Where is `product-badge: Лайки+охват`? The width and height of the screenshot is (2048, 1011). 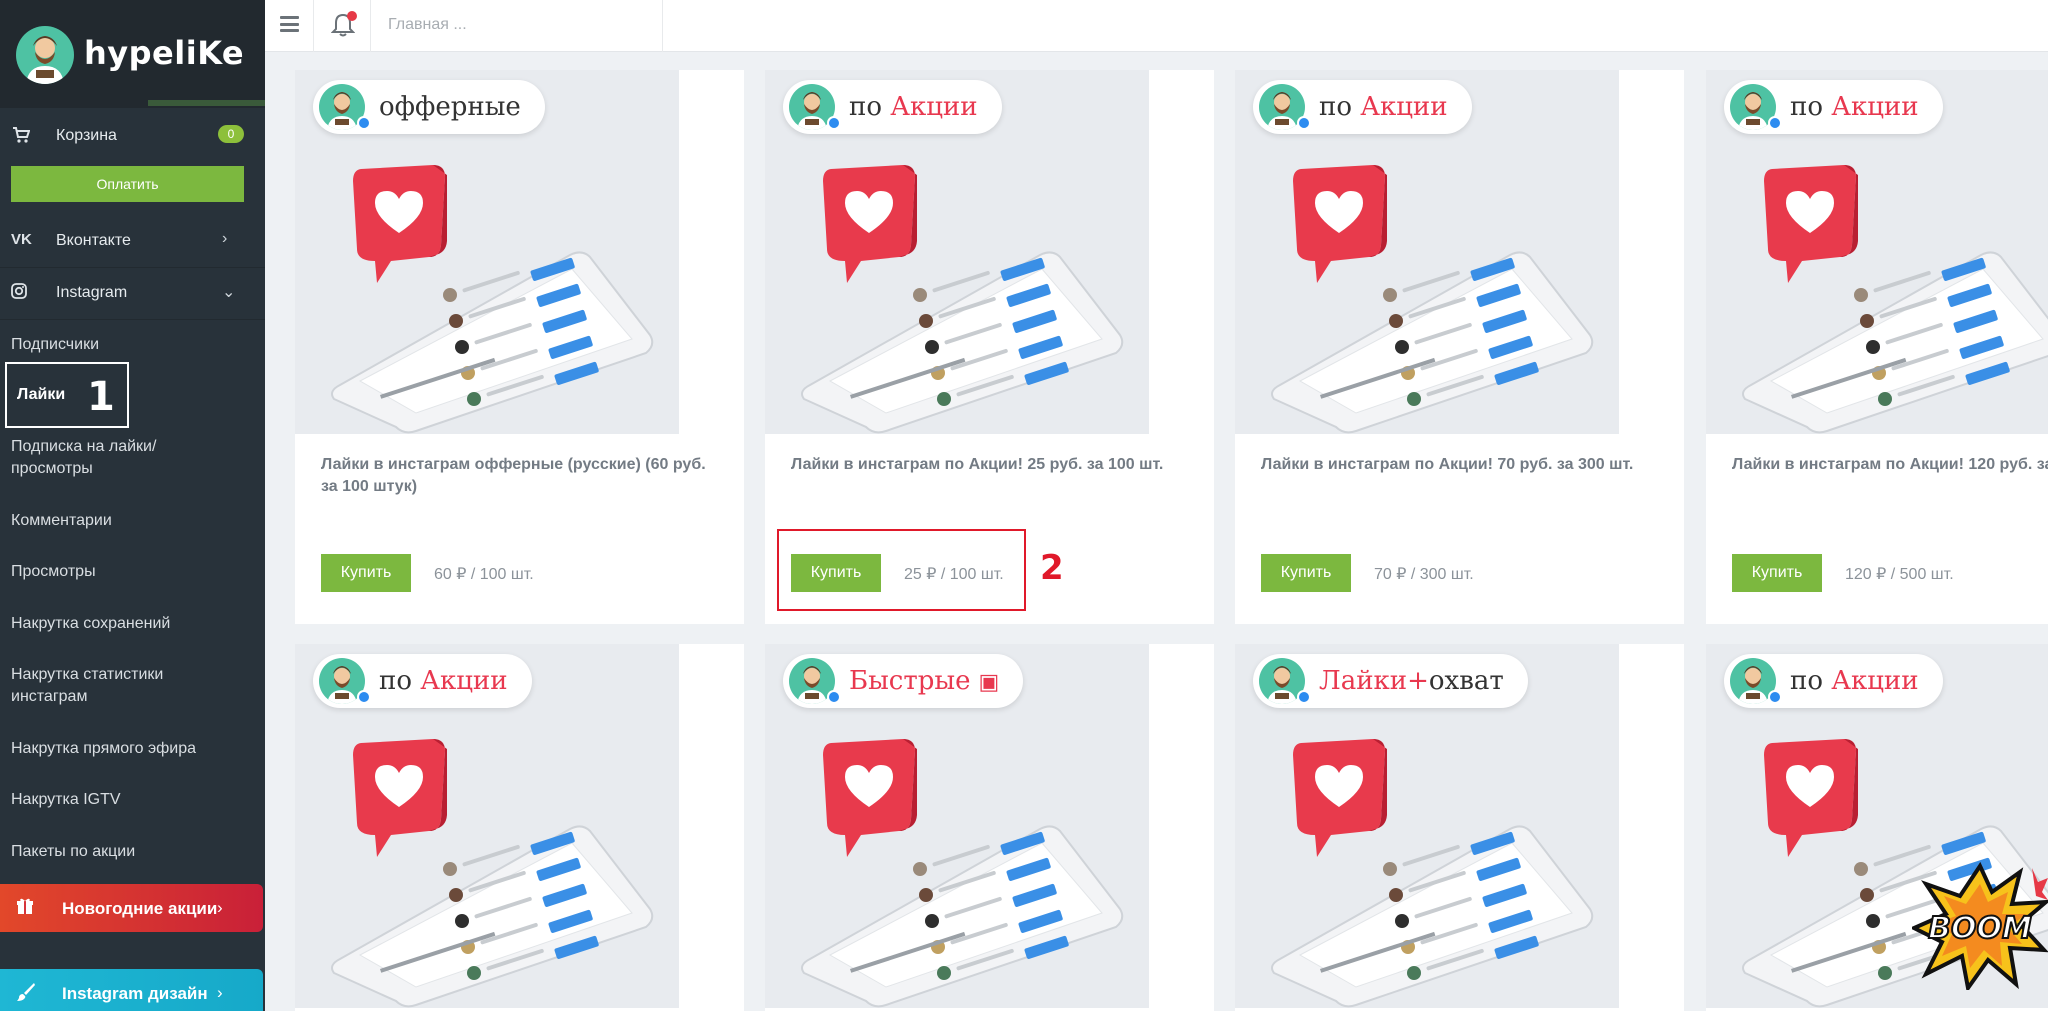 product-badge: Лайки+охват is located at coordinates (1390, 681).